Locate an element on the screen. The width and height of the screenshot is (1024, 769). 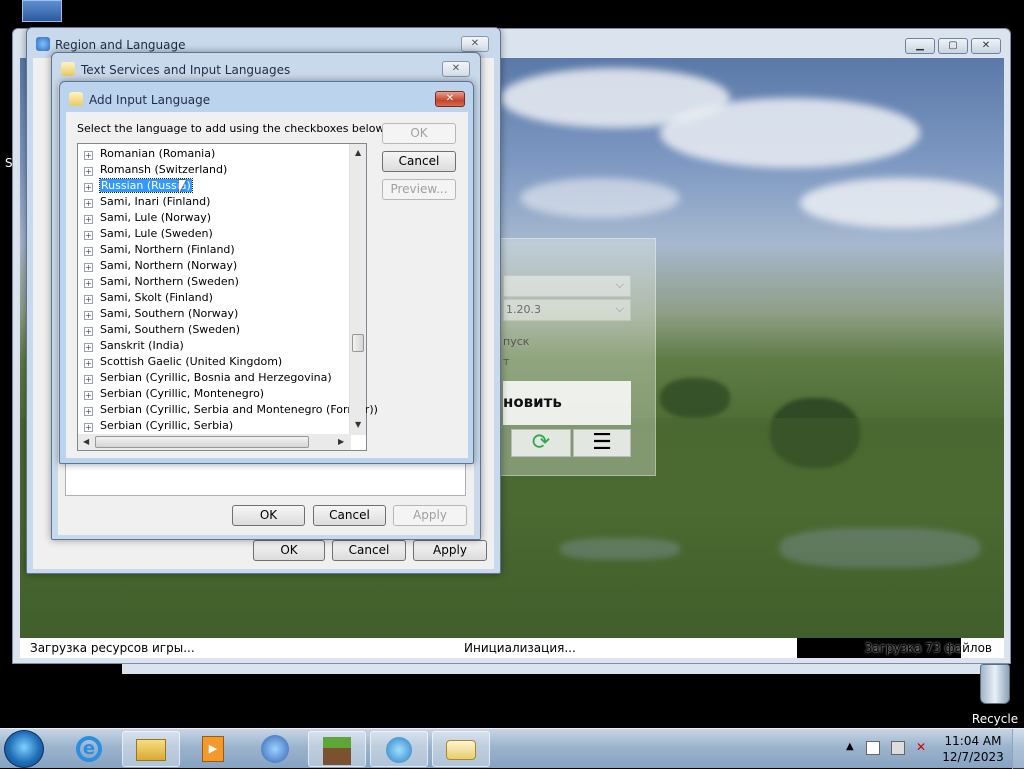
language-item-label: Sami, Inari (Finland) is located at coordinates (155, 201).